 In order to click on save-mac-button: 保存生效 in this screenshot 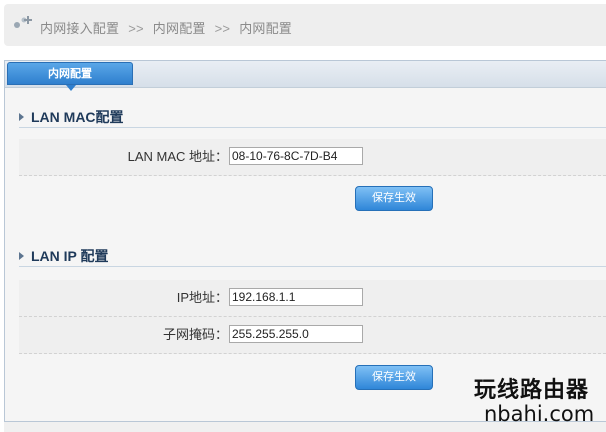, I will do `click(394, 198)`.